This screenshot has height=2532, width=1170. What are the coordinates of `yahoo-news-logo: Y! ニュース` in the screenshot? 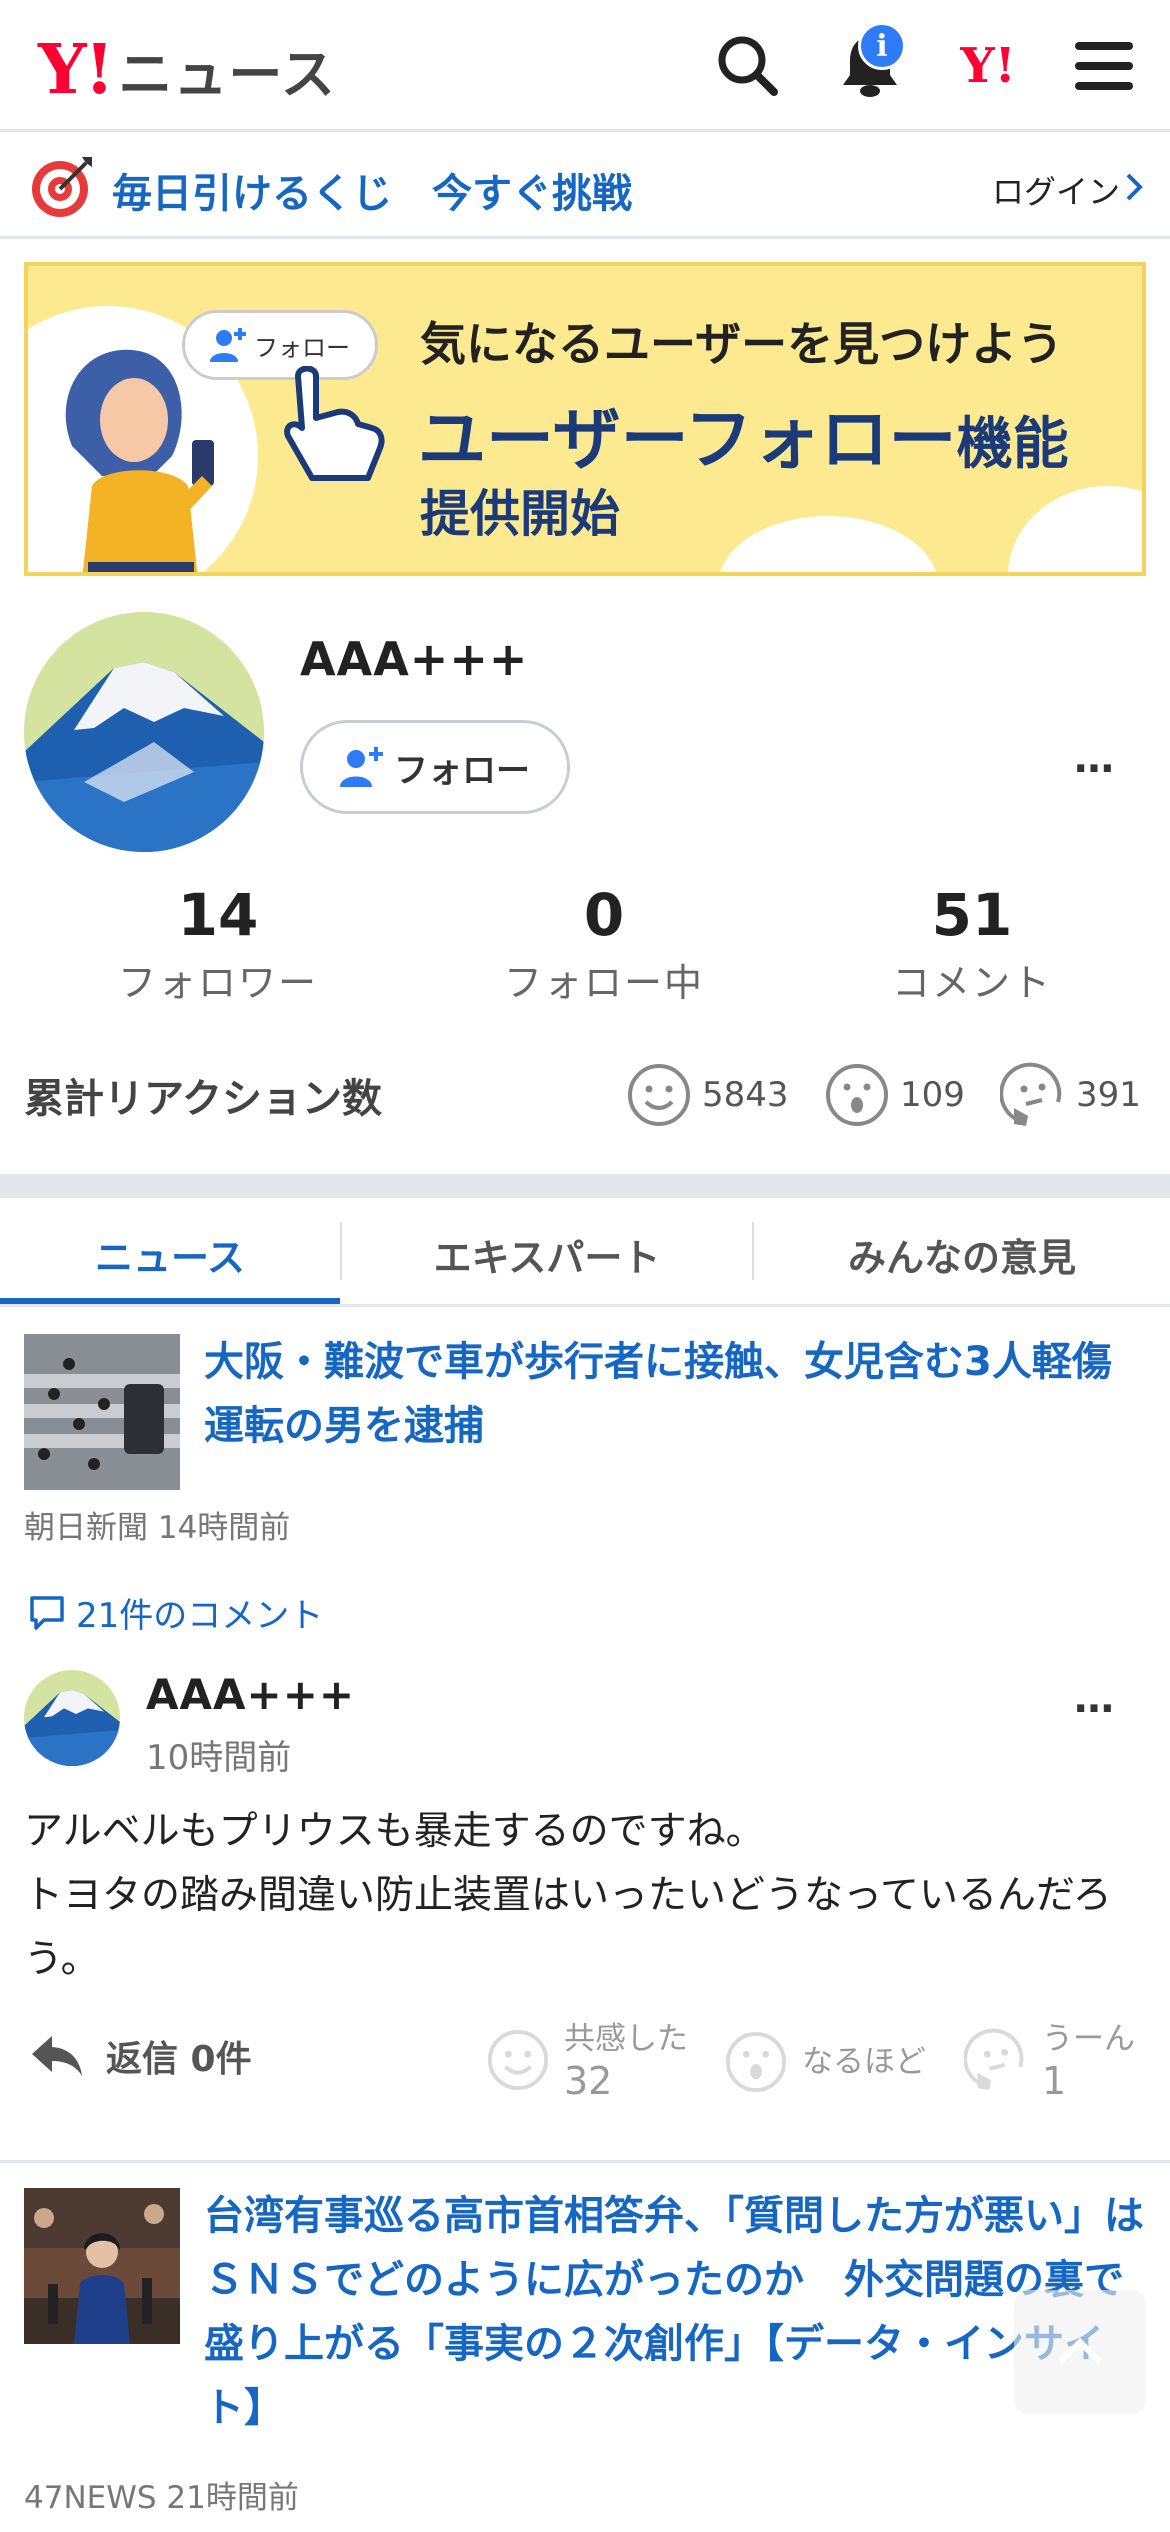 It's located at (187, 69).